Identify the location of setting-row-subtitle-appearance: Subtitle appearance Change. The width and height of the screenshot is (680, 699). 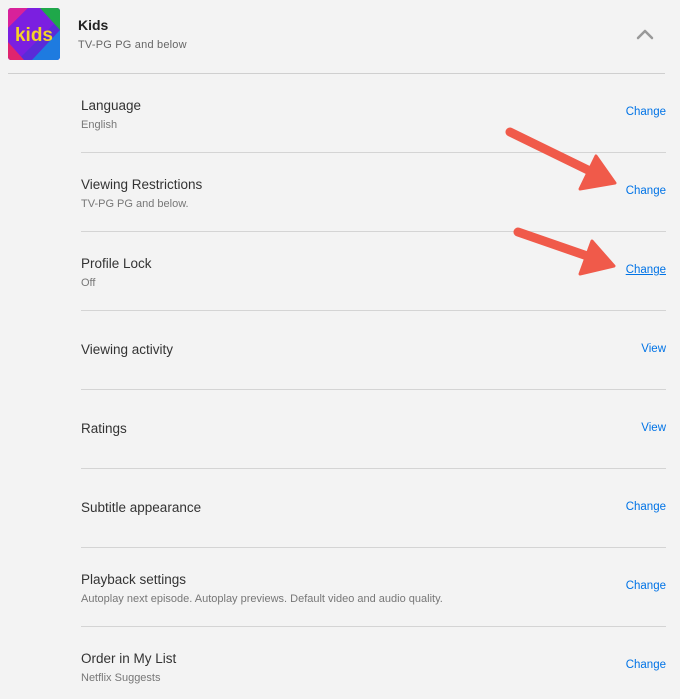
(373, 508).